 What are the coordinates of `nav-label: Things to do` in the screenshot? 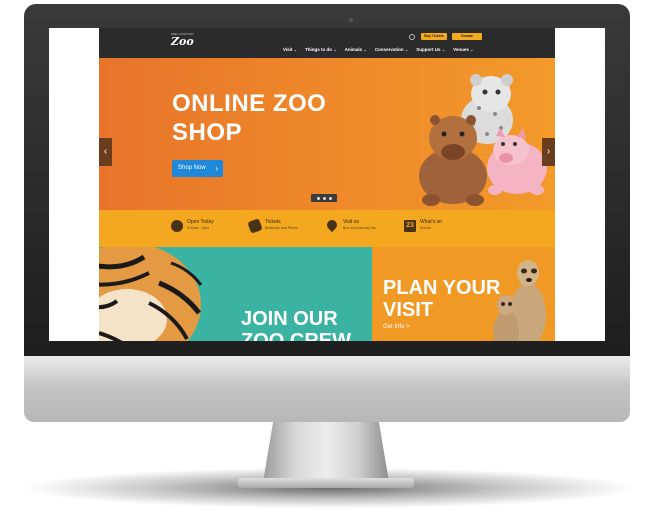 It's located at (319, 49).